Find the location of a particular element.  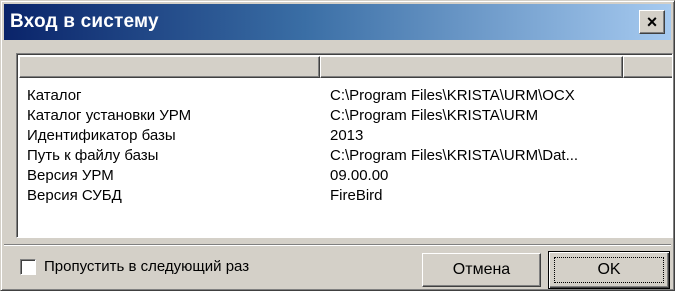

skip-next-time-checkbox is located at coordinates (28, 266).